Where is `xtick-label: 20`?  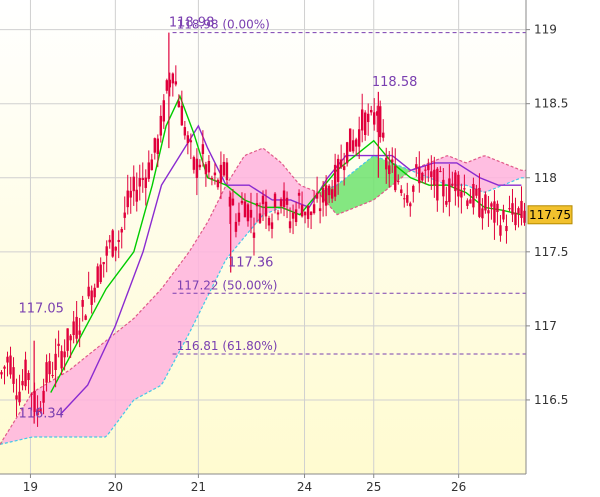
xtick-label: 20 is located at coordinates (115, 487).